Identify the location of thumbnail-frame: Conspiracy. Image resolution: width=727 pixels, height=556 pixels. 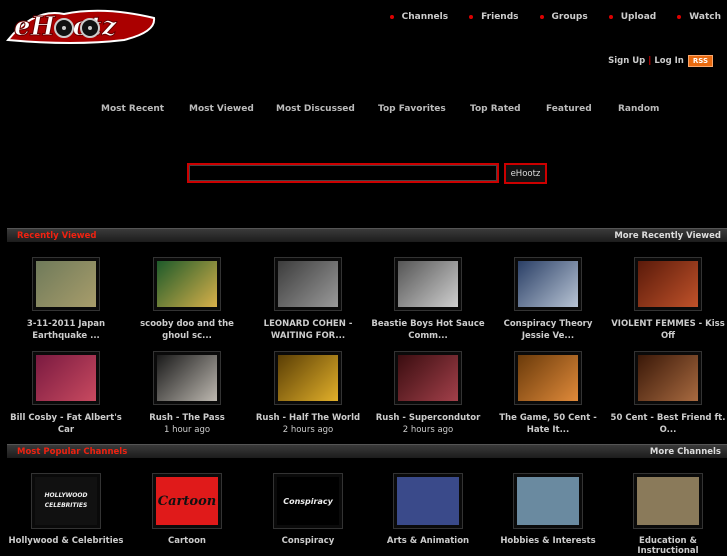
(308, 501).